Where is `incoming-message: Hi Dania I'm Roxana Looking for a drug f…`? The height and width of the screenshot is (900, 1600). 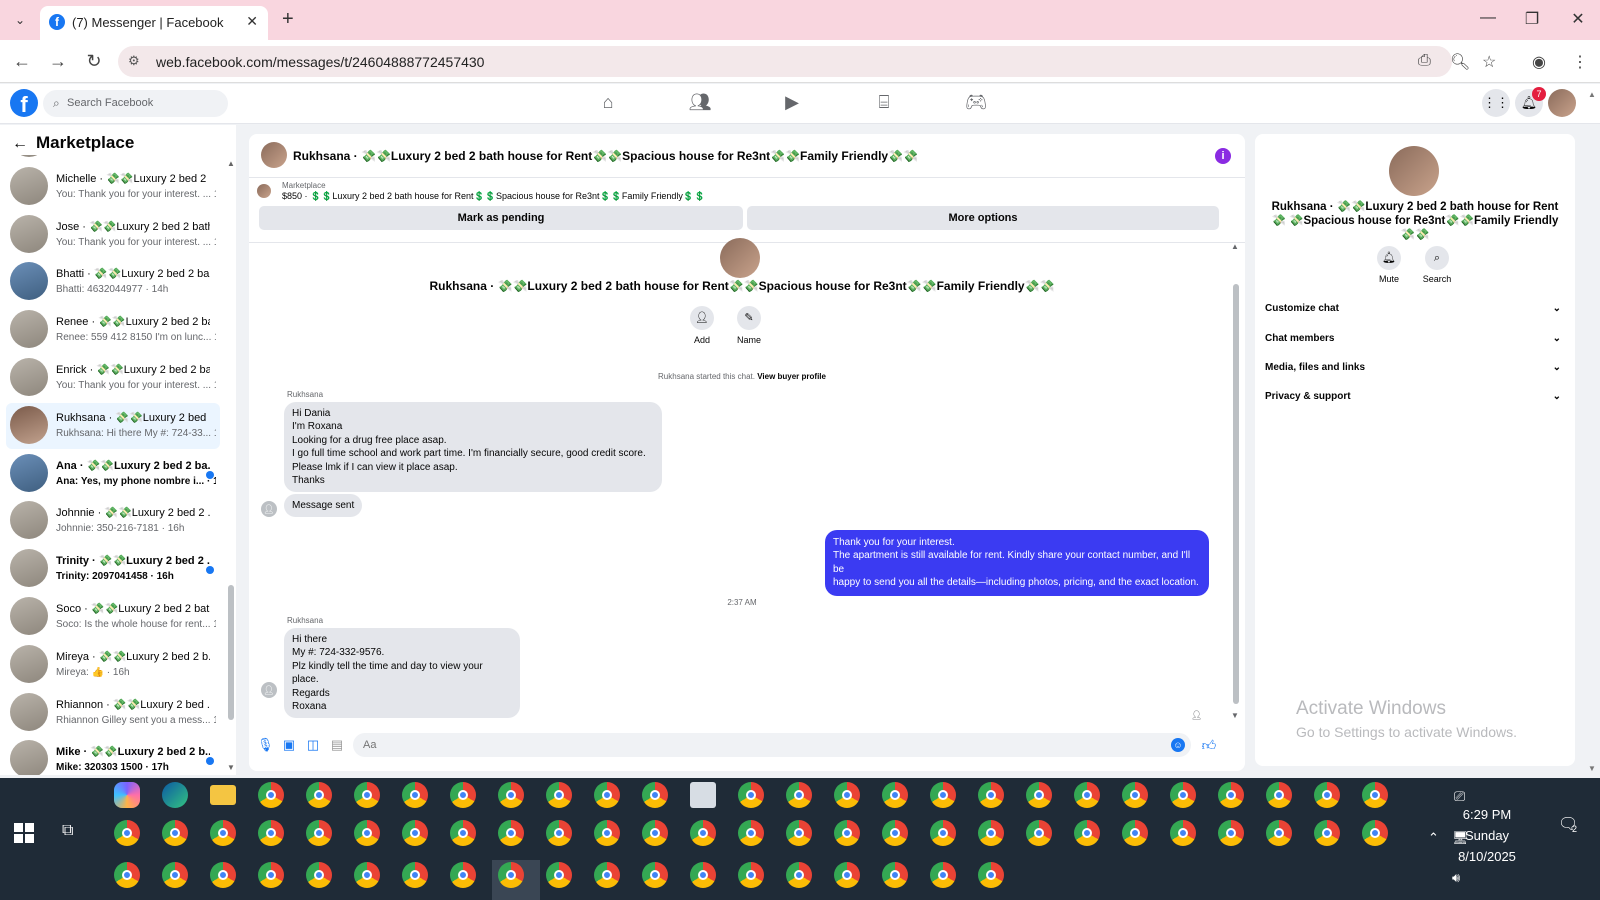
incoming-message: Hi Dania I'm Roxana Looking for a drug f… is located at coordinates (473, 447).